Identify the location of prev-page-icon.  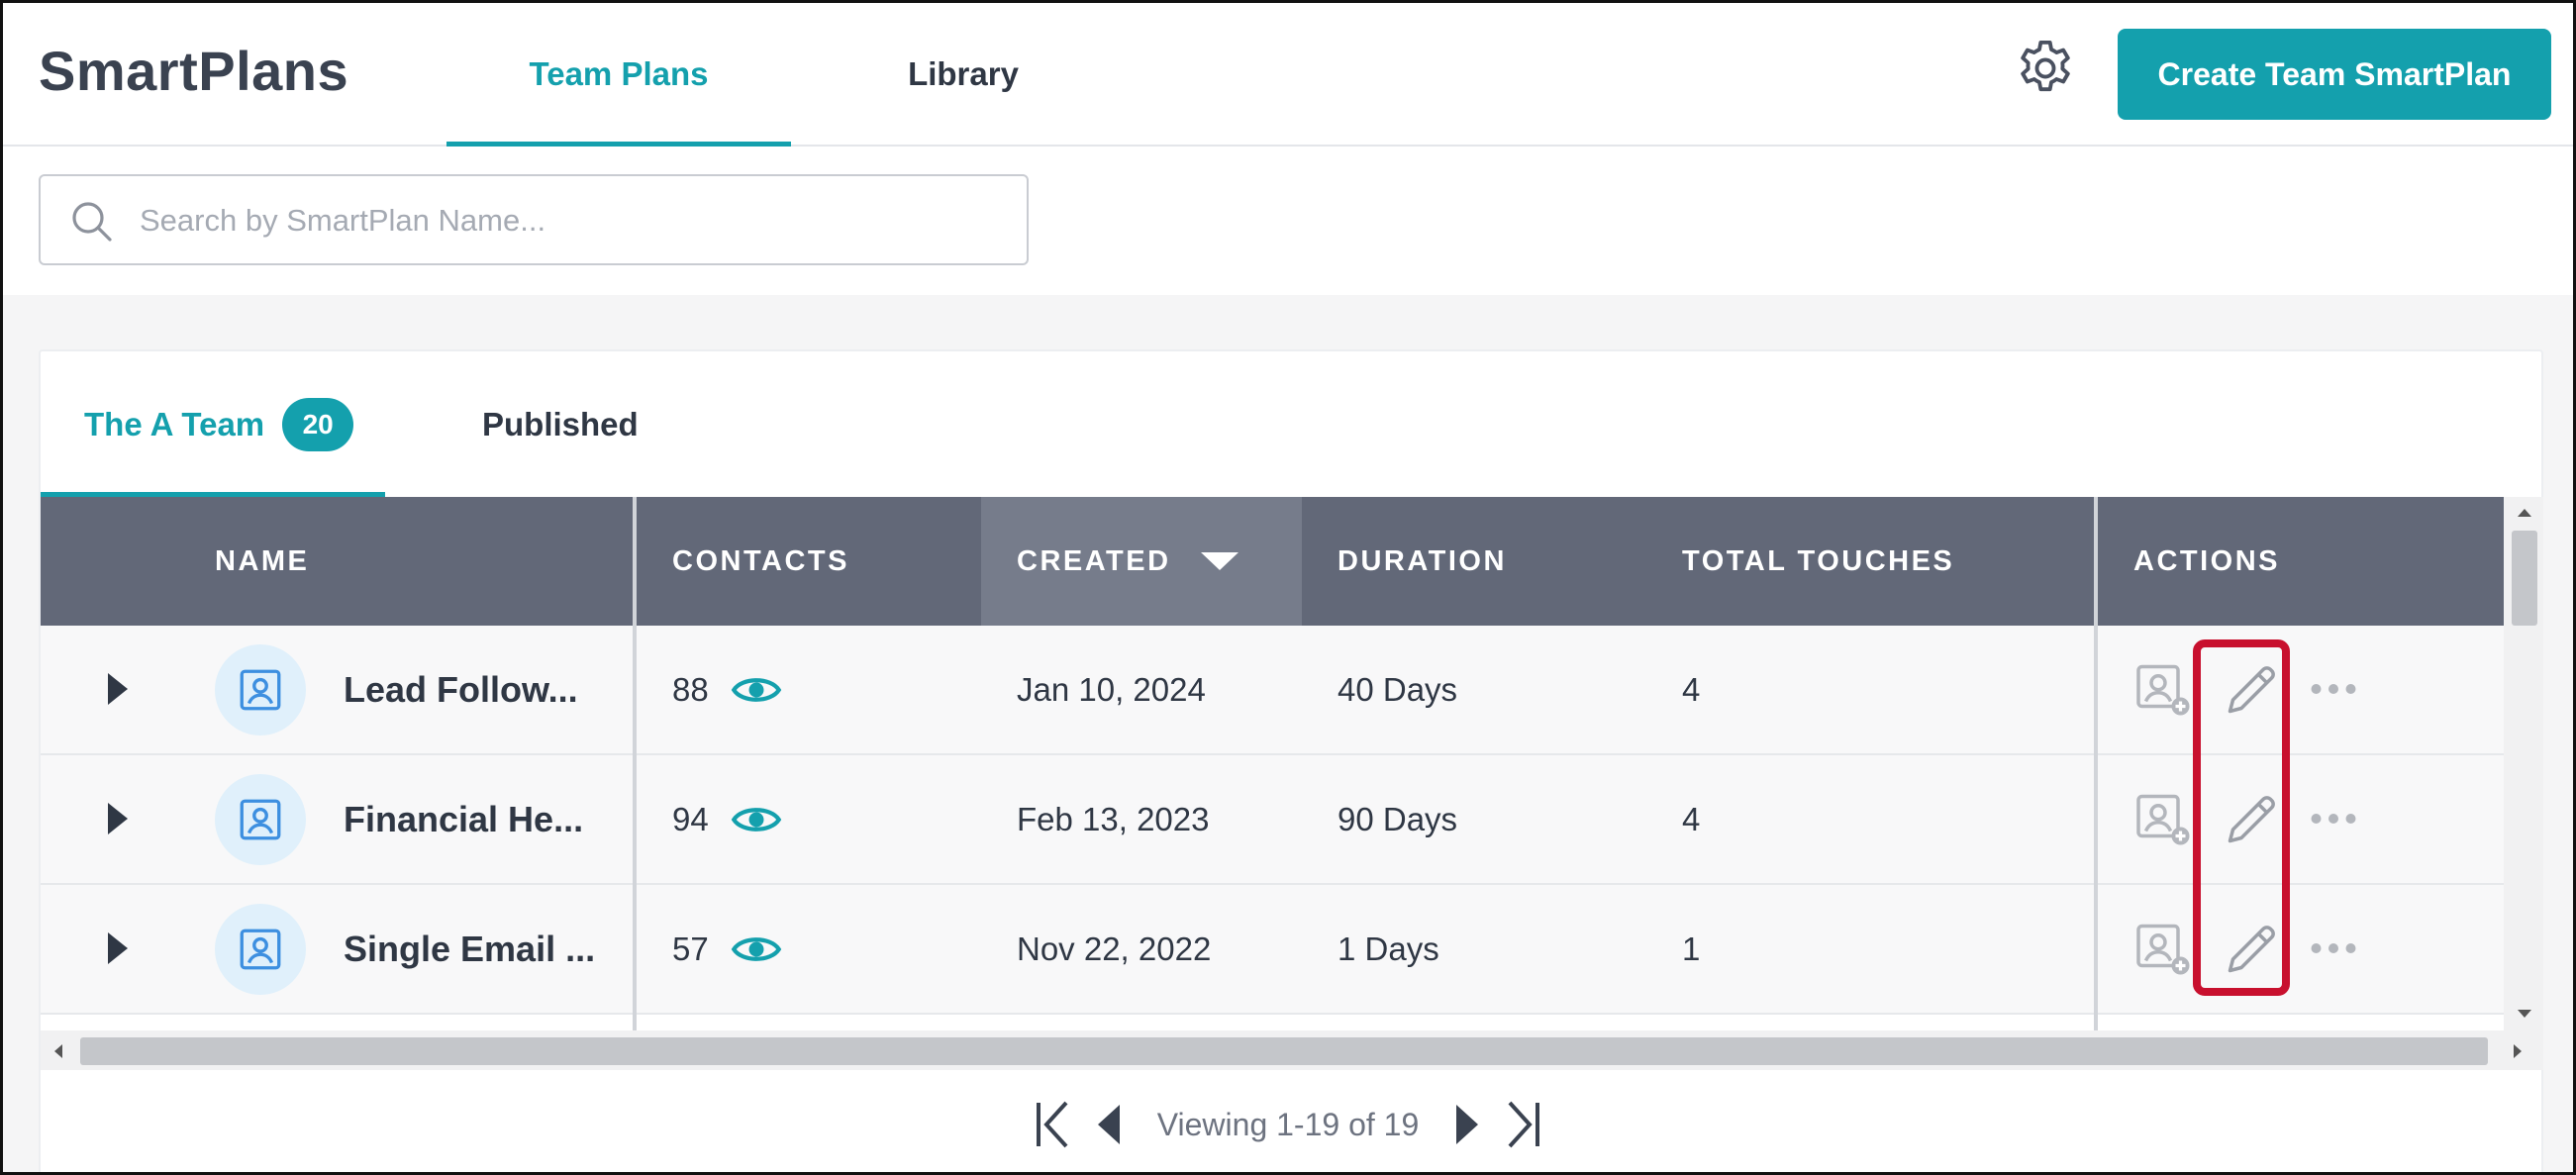
(1108, 1124).